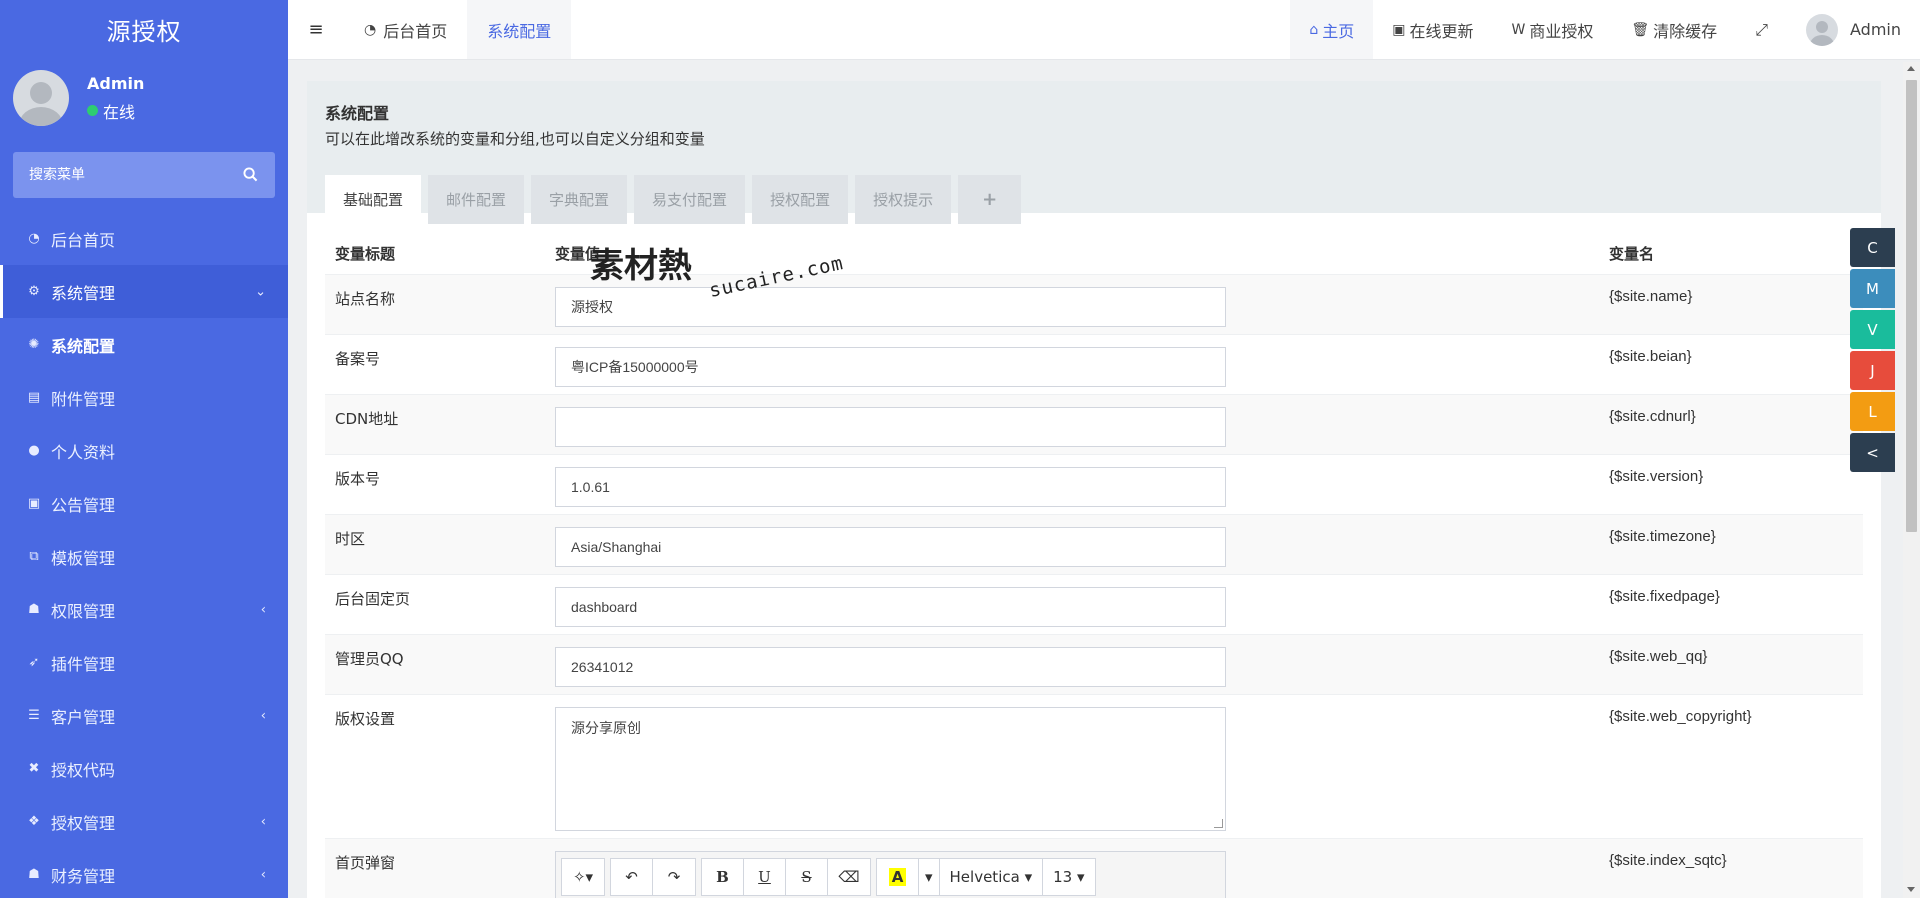  I want to click on sidebar-item-config: ✺ 系统配置, so click(144, 344).